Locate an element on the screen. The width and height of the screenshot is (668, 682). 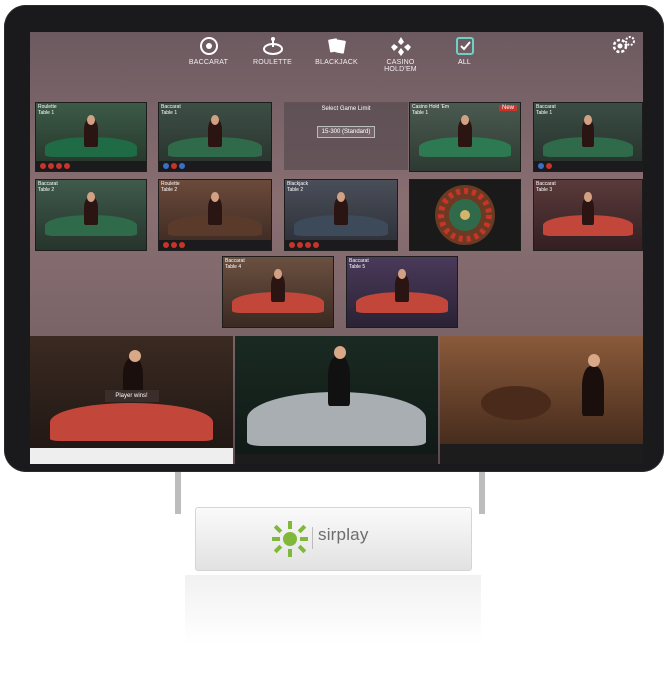
tile-subtitle: Table 4 is located at coordinates (233, 267).